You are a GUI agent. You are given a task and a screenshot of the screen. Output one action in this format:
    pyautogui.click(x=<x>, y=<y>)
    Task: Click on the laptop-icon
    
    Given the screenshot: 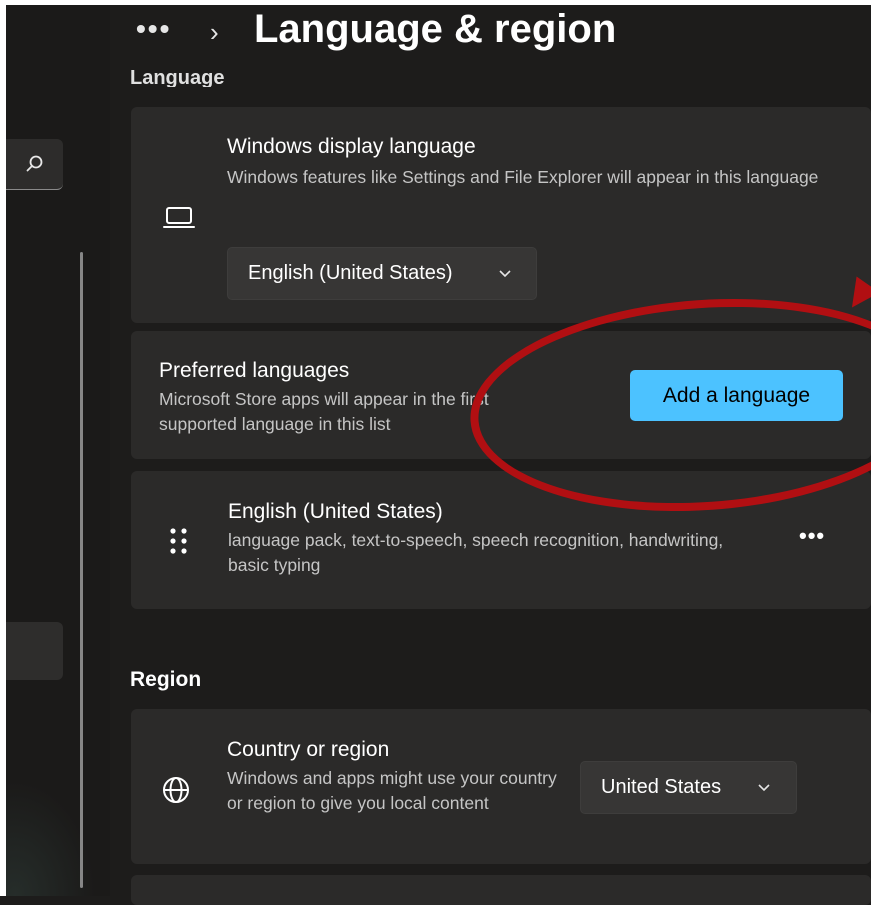 What is the action you would take?
    pyautogui.click(x=179, y=220)
    